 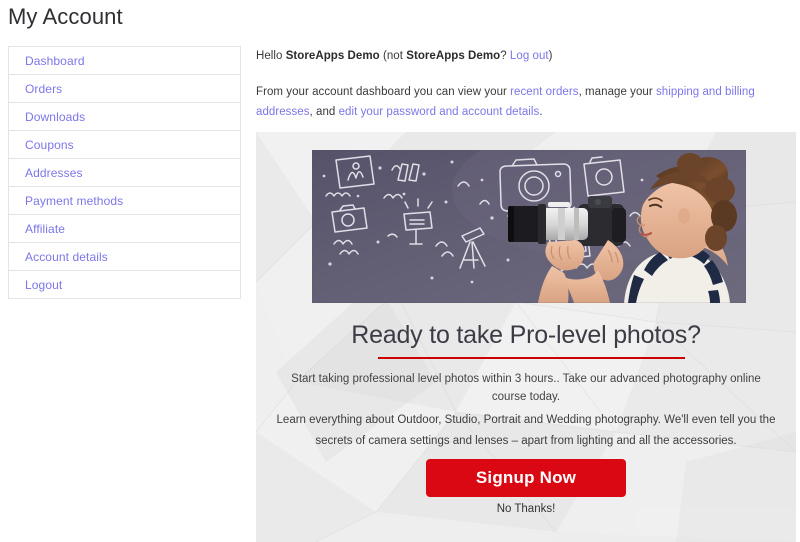 What do you see at coordinates (65, 16) in the screenshot?
I see `page-title: My Account` at bounding box center [65, 16].